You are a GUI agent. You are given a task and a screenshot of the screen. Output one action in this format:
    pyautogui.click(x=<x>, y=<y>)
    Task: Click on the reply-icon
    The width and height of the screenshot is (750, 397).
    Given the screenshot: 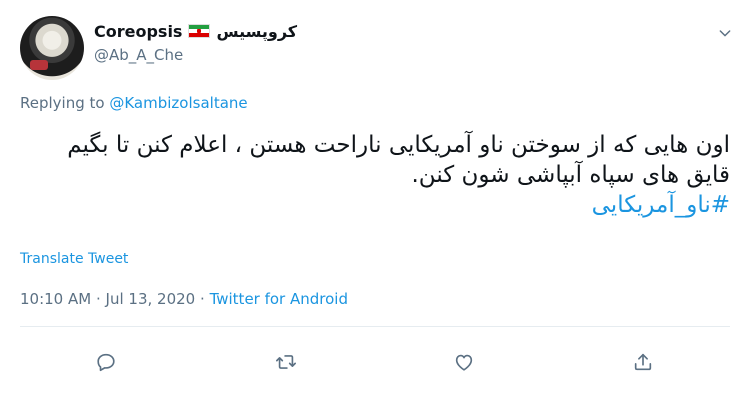 What is the action you would take?
    pyautogui.click(x=106, y=362)
    